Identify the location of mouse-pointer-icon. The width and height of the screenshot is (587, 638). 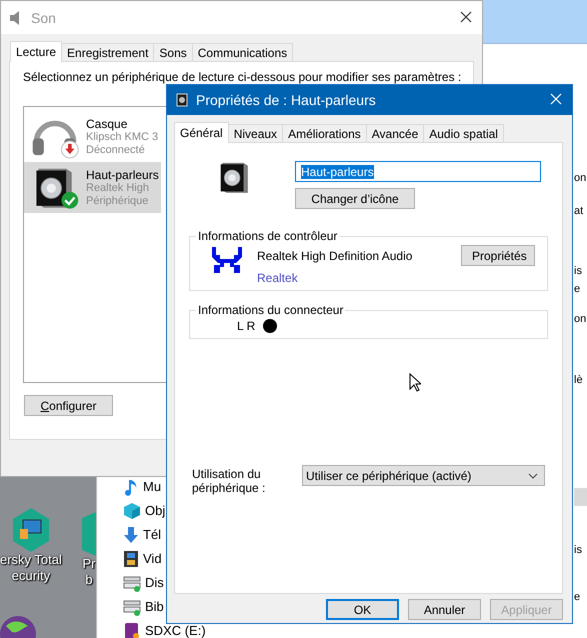
(415, 382).